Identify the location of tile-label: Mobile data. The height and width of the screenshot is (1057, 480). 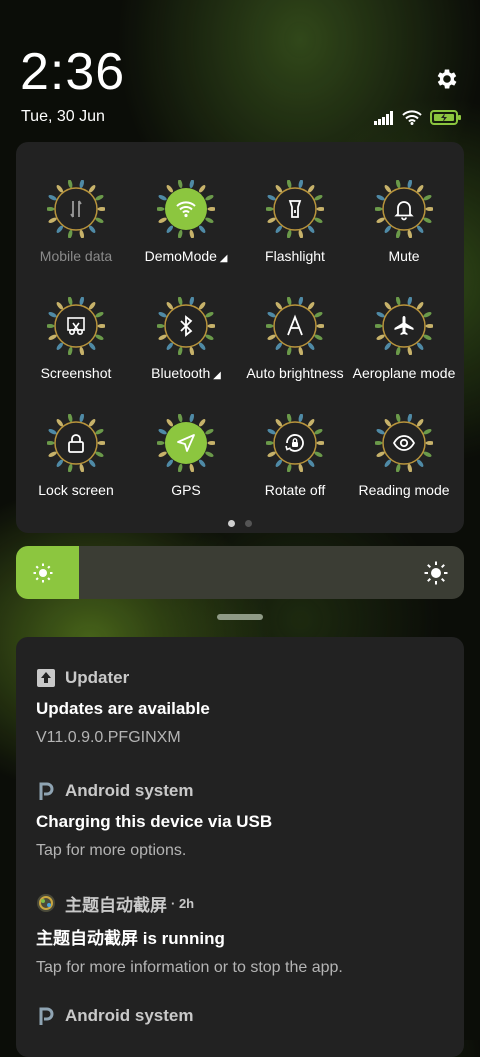
(76, 256).